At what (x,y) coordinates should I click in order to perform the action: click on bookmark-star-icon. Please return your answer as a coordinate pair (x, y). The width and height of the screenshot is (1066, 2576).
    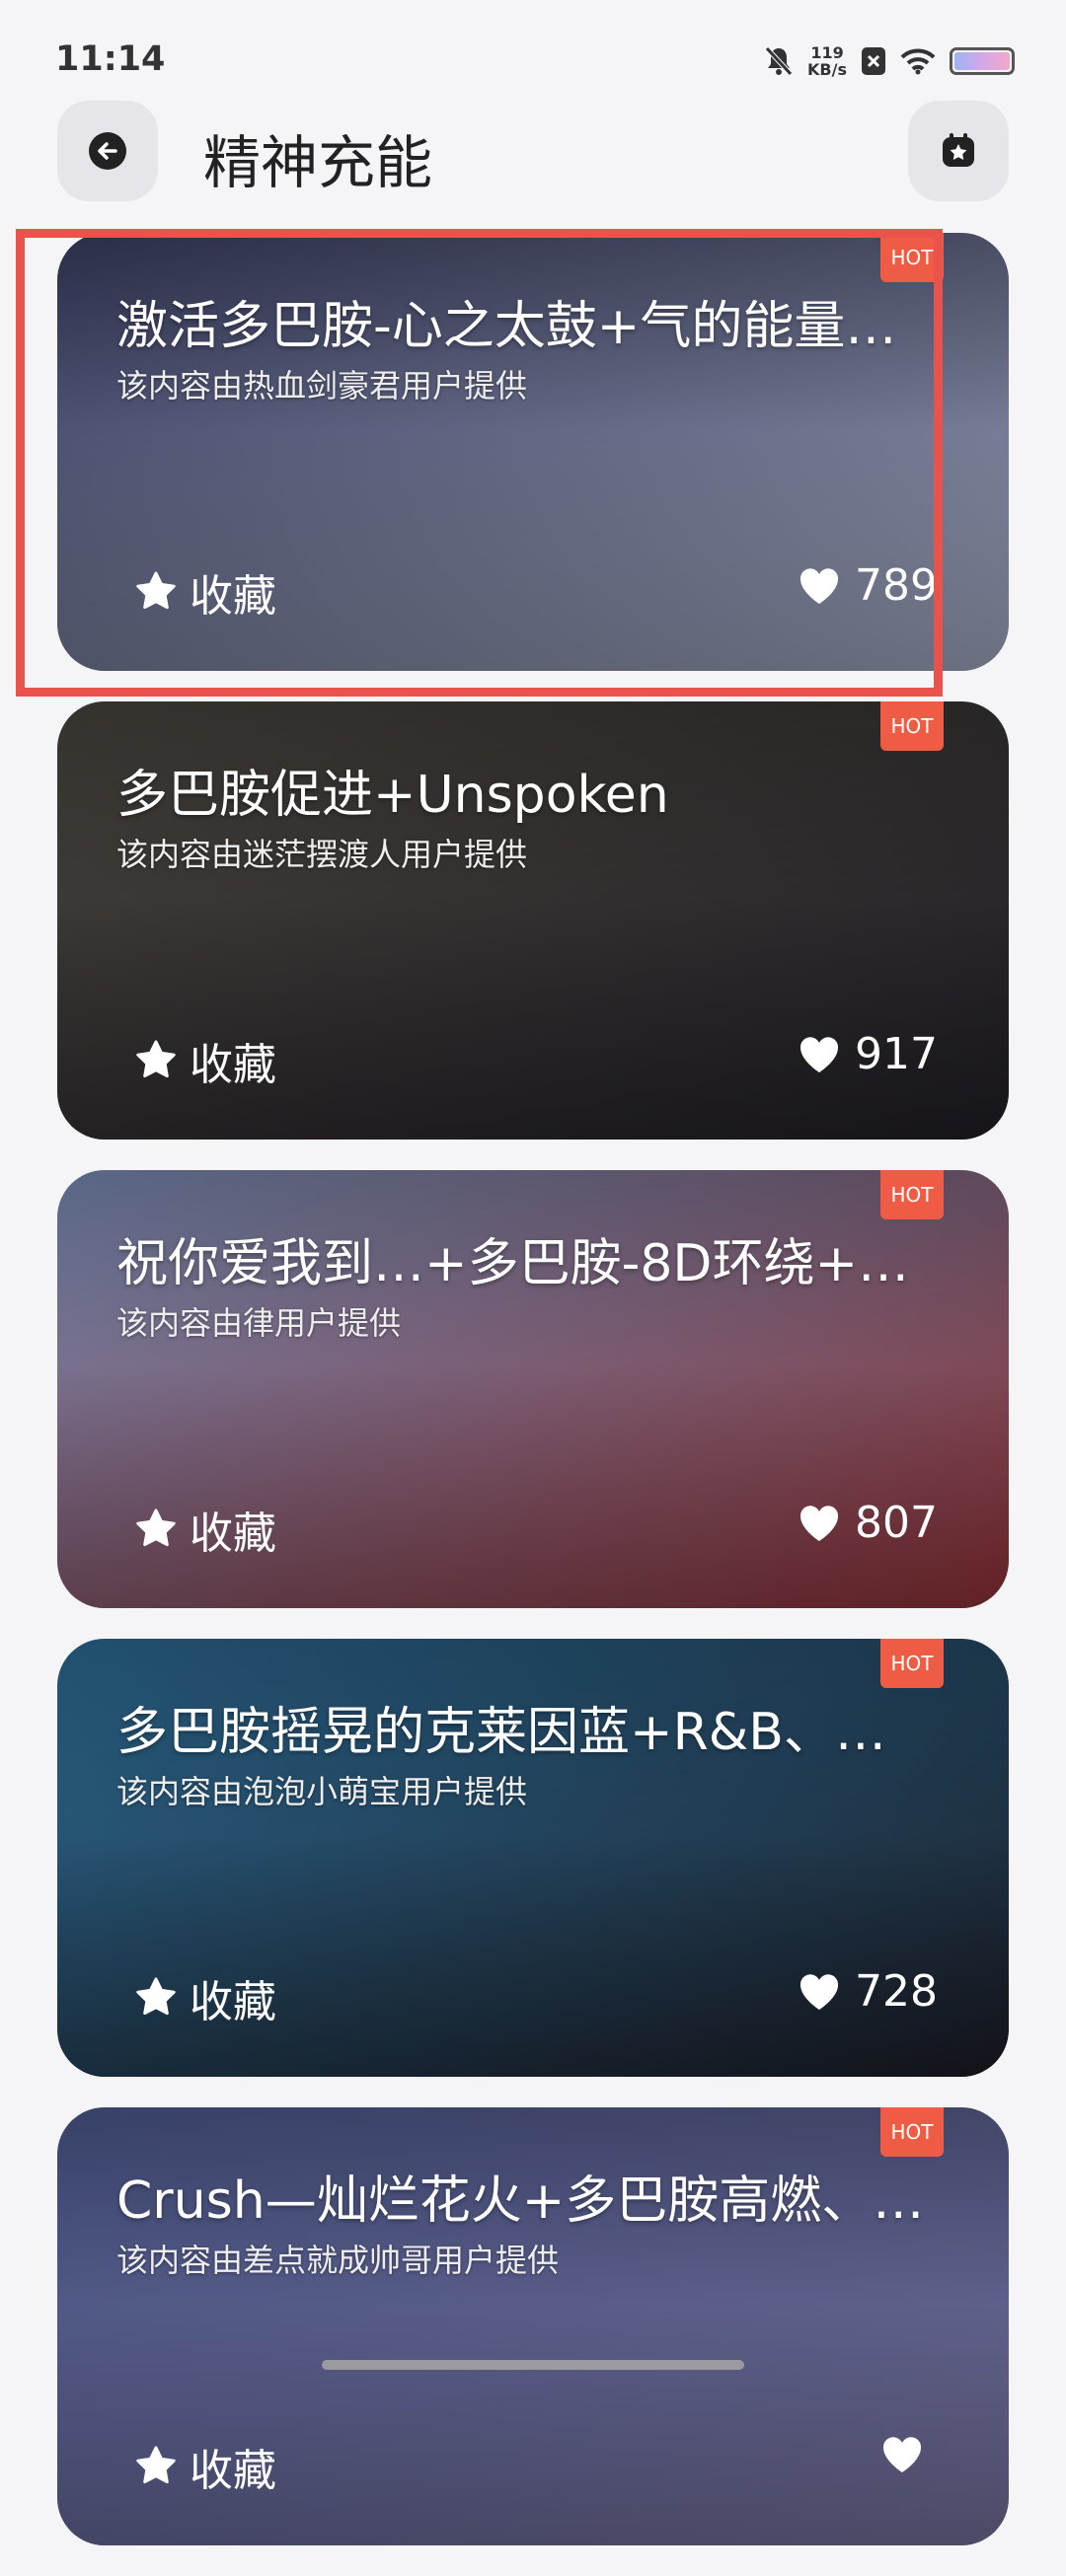
    Looking at the image, I should click on (958, 150).